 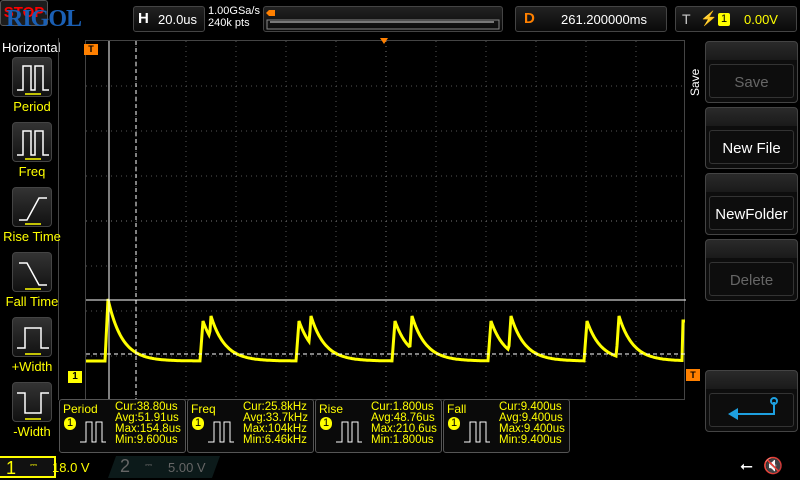 I want to click on measure-item-label: -Width, so click(x=32, y=431).